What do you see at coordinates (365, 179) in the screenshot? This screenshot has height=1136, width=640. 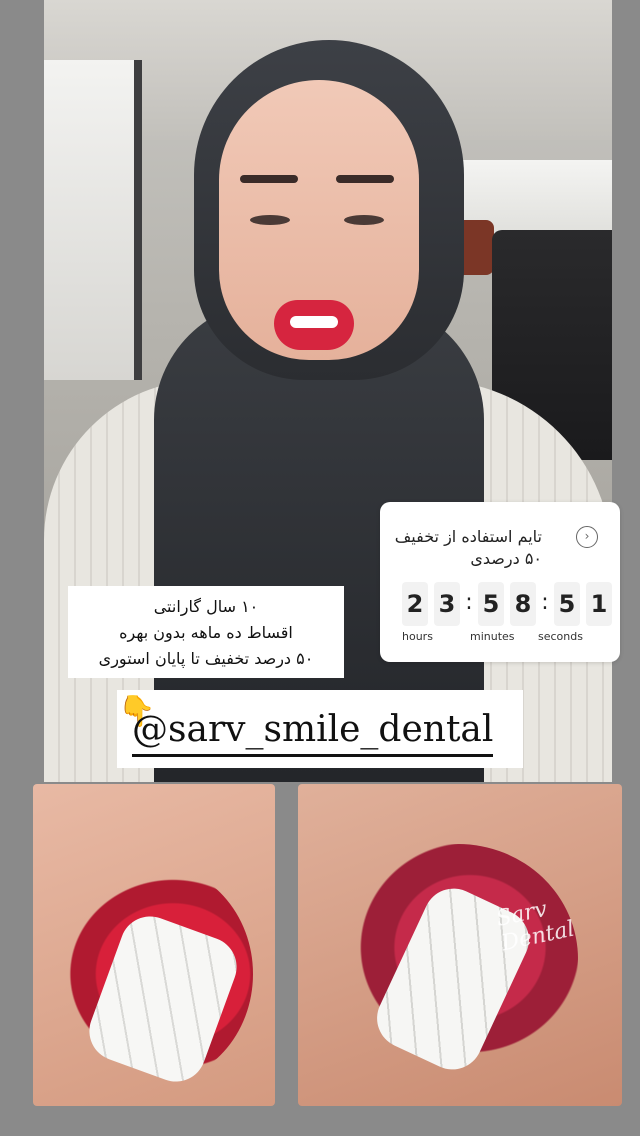 I see `eyebrow-right` at bounding box center [365, 179].